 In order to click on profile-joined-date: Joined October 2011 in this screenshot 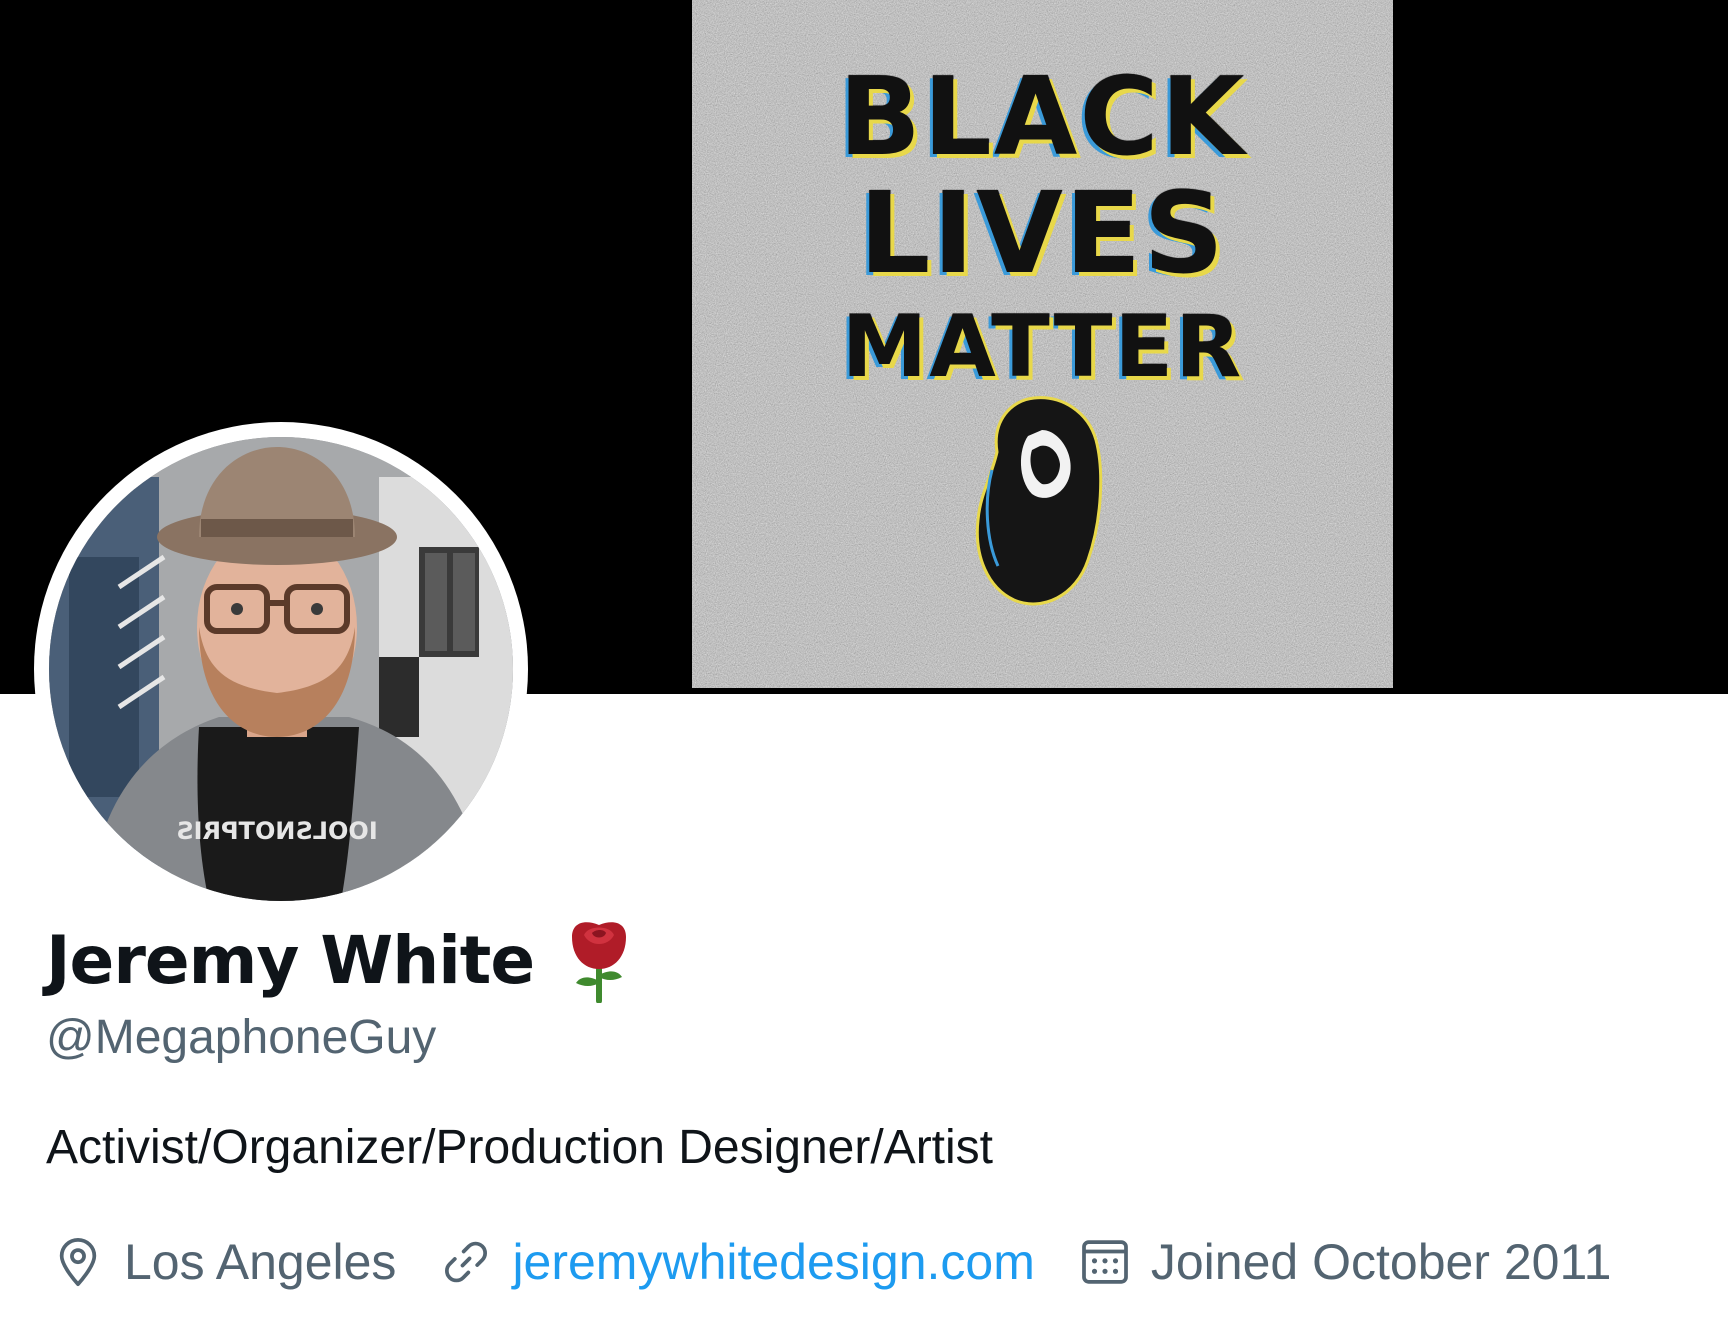, I will do `click(1344, 1262)`.